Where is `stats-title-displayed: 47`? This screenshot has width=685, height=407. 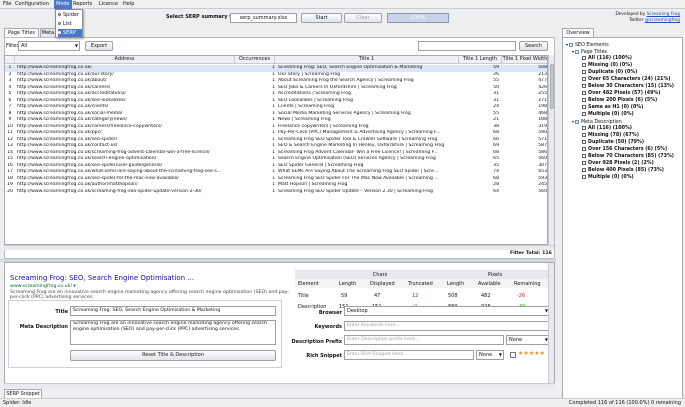
stats-title-displayed: 47 is located at coordinates (377, 296).